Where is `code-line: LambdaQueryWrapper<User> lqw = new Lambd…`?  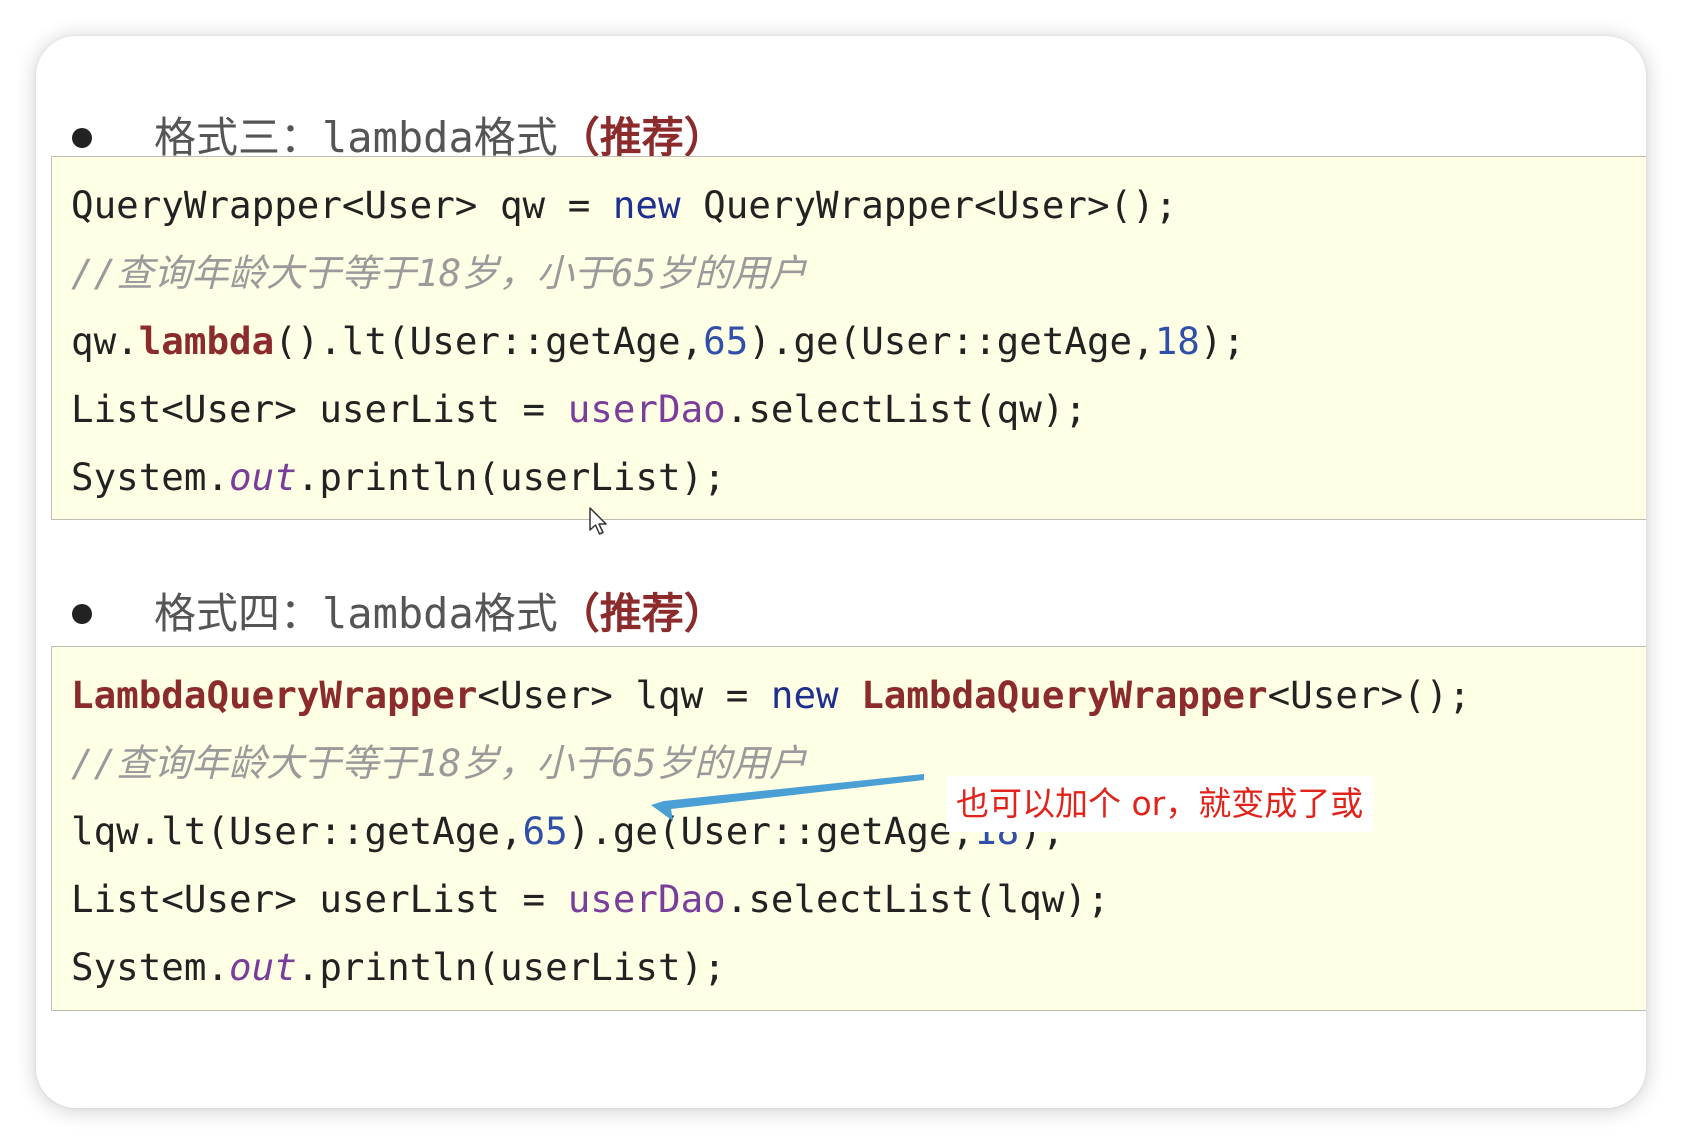 code-line: LambdaQueryWrapper<User> lqw = new Lambd… is located at coordinates (771, 695).